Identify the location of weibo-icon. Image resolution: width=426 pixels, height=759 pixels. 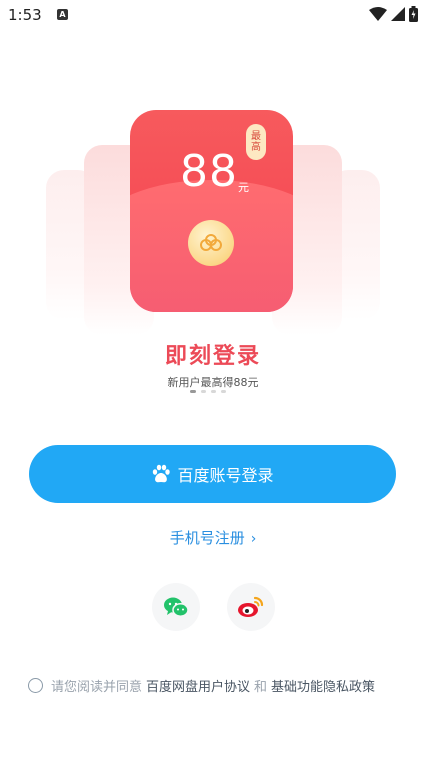
(251, 606).